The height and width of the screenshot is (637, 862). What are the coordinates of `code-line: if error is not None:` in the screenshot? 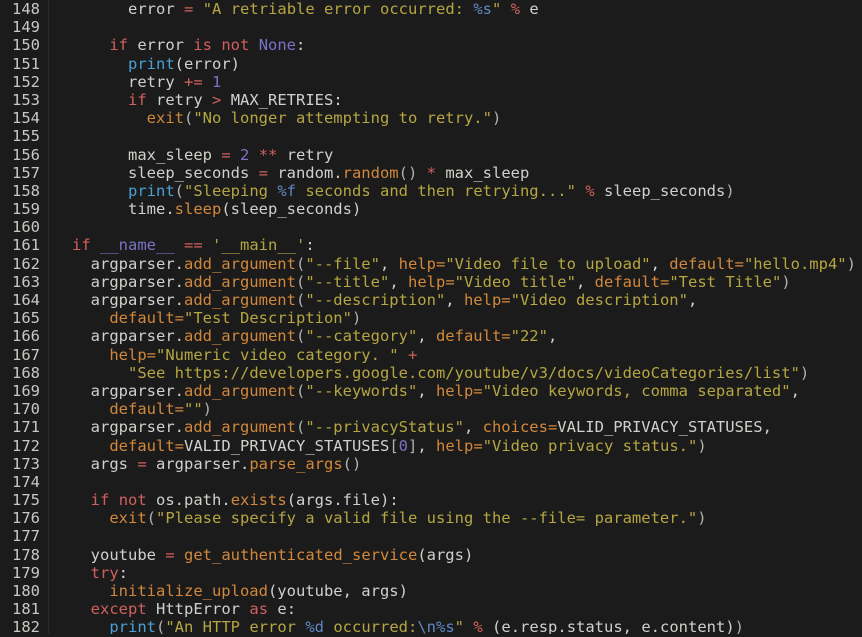 It's located at (467, 45).